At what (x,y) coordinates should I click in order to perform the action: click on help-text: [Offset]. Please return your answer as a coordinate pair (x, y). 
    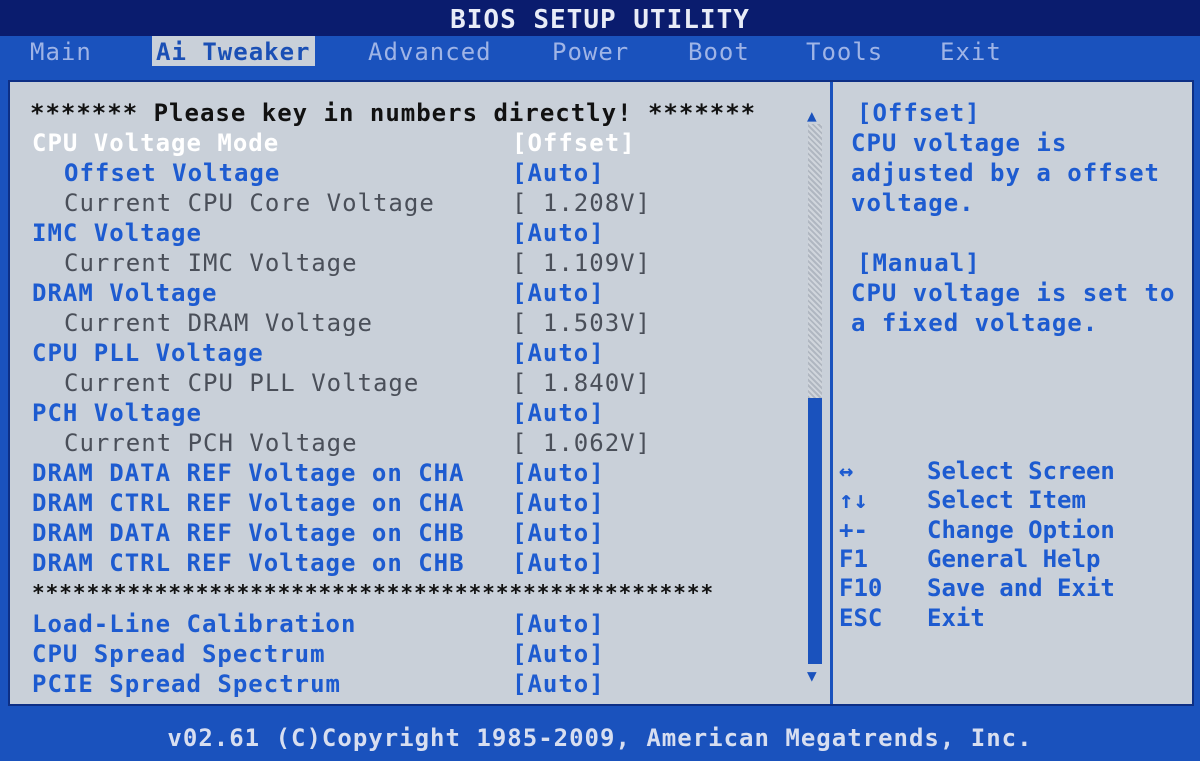
    Looking at the image, I should click on (919, 113).